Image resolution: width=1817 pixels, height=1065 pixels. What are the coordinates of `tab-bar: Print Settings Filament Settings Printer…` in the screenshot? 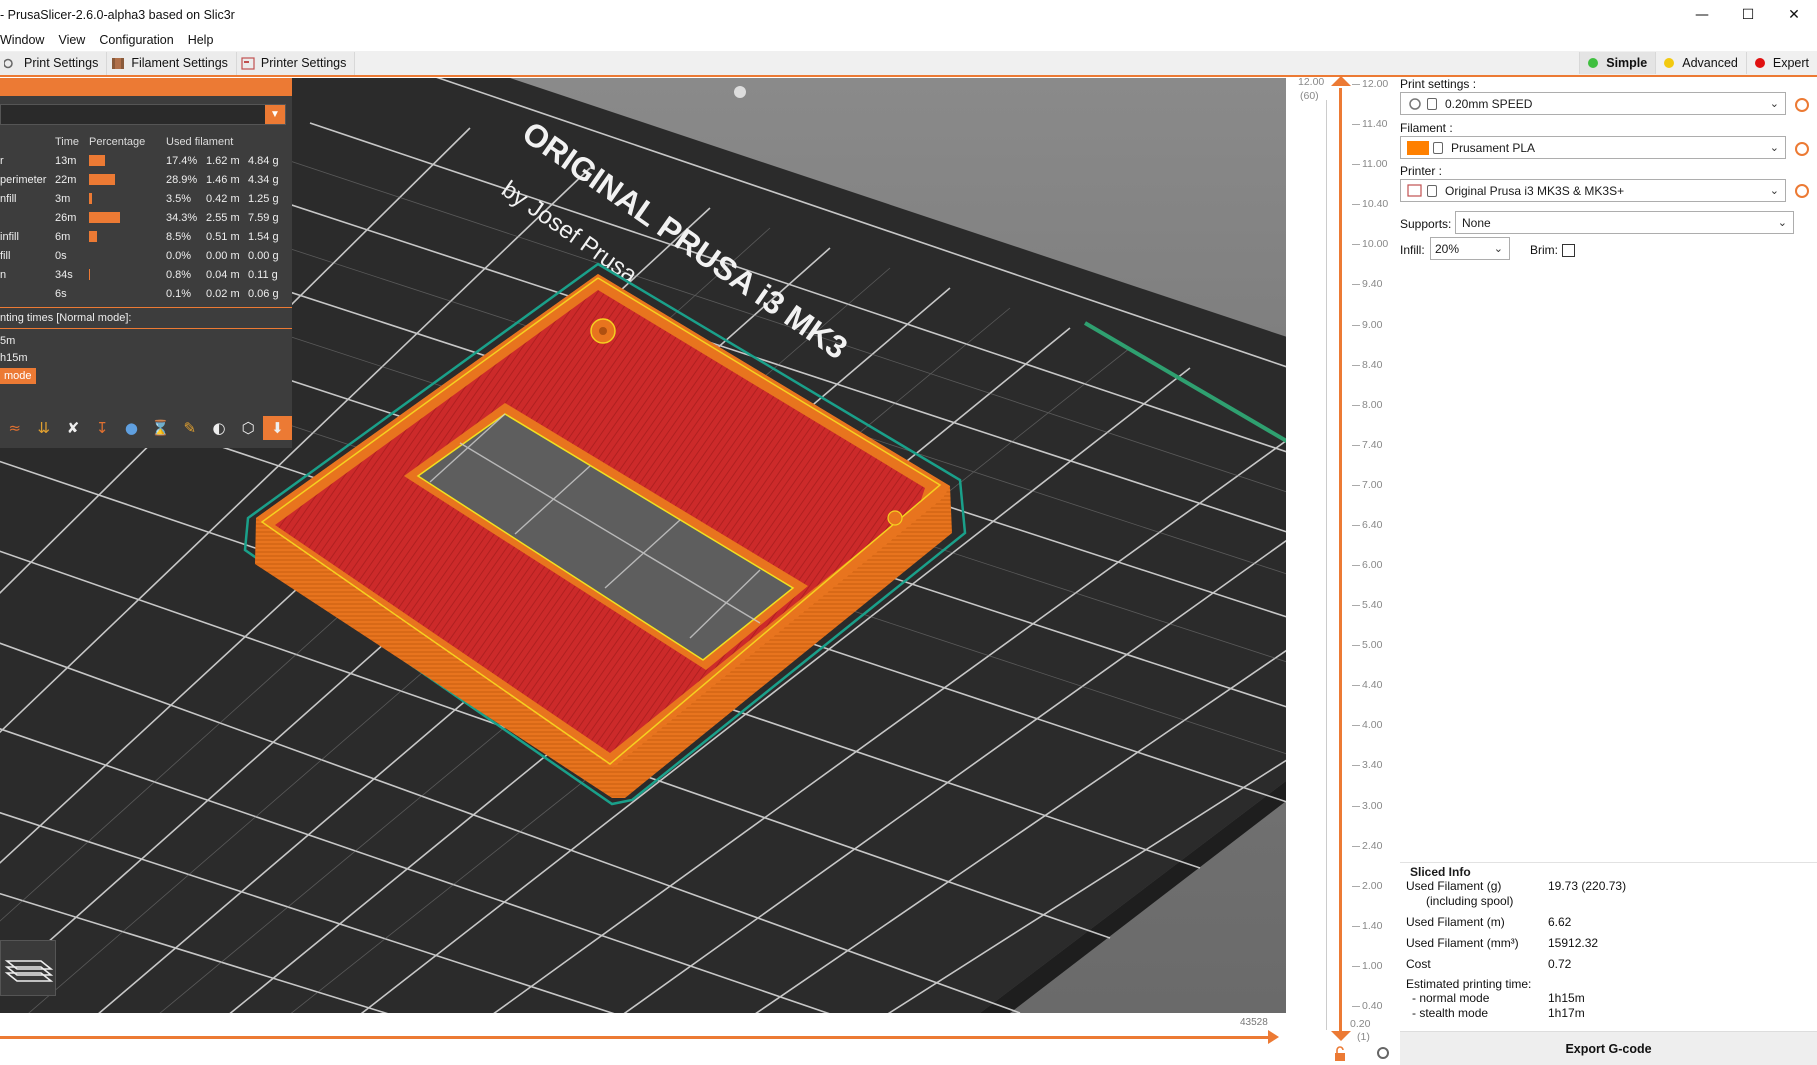 It's located at (908, 64).